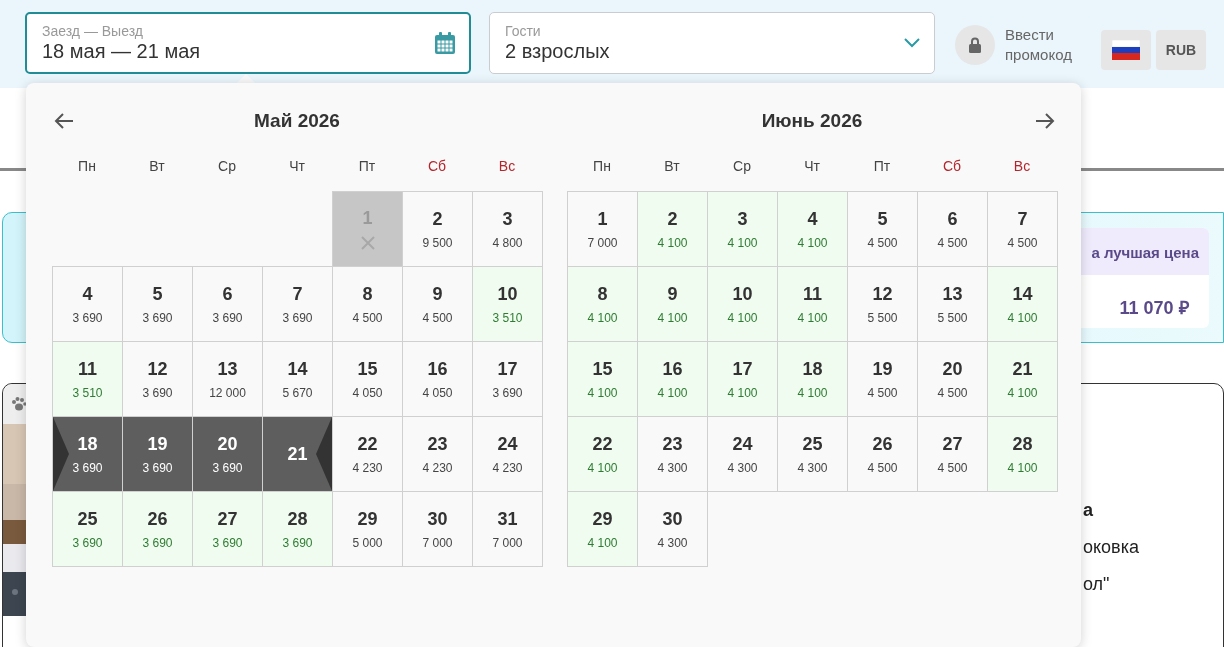  I want to click on lock-button, so click(975, 45).